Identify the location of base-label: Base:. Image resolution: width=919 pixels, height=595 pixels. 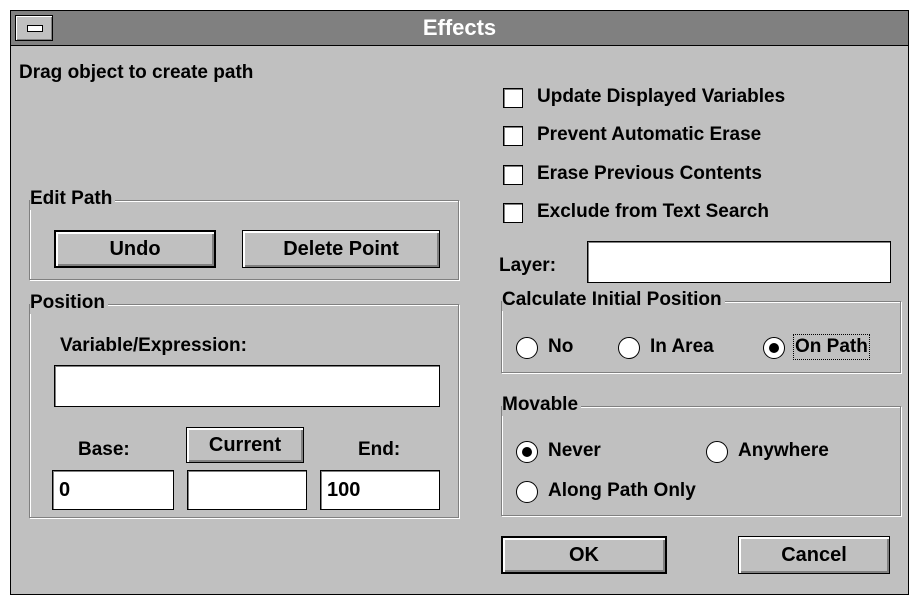
(104, 449).